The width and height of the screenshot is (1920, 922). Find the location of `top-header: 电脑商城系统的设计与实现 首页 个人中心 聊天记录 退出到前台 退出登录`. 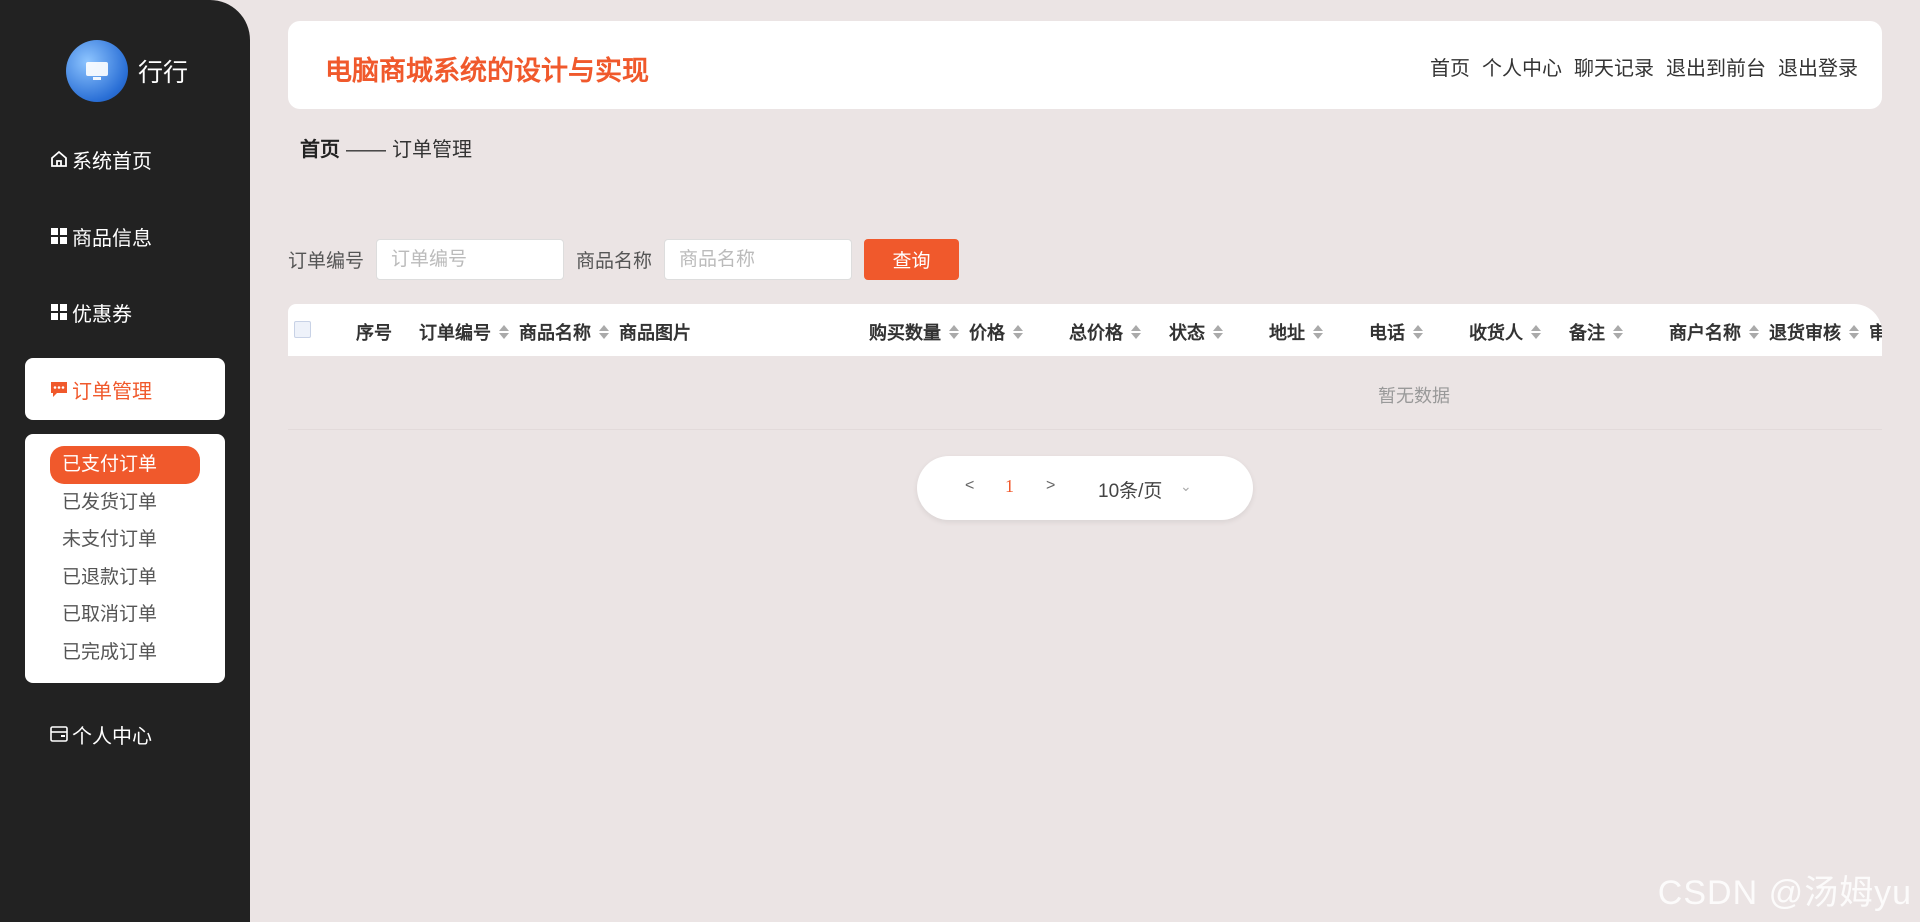

top-header: 电脑商城系统的设计与实现 首页 个人中心 聊天记录 退出到前台 退出登录 is located at coordinates (1085, 65).